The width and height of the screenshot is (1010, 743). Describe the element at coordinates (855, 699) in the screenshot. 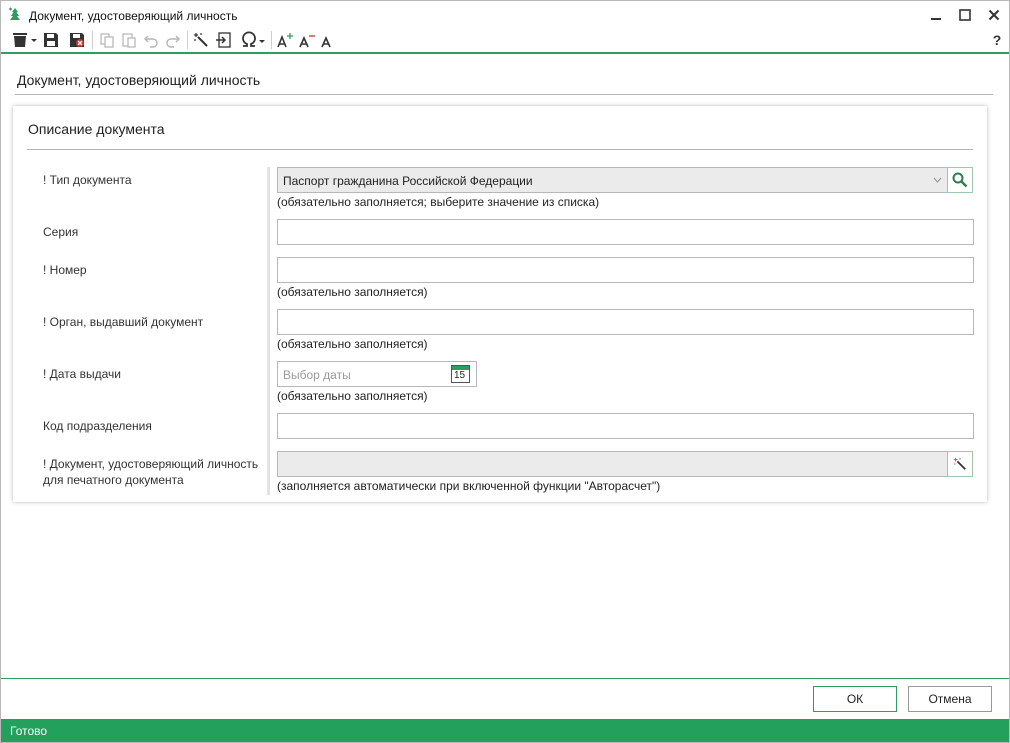

I see `ok-button: ОК` at that location.